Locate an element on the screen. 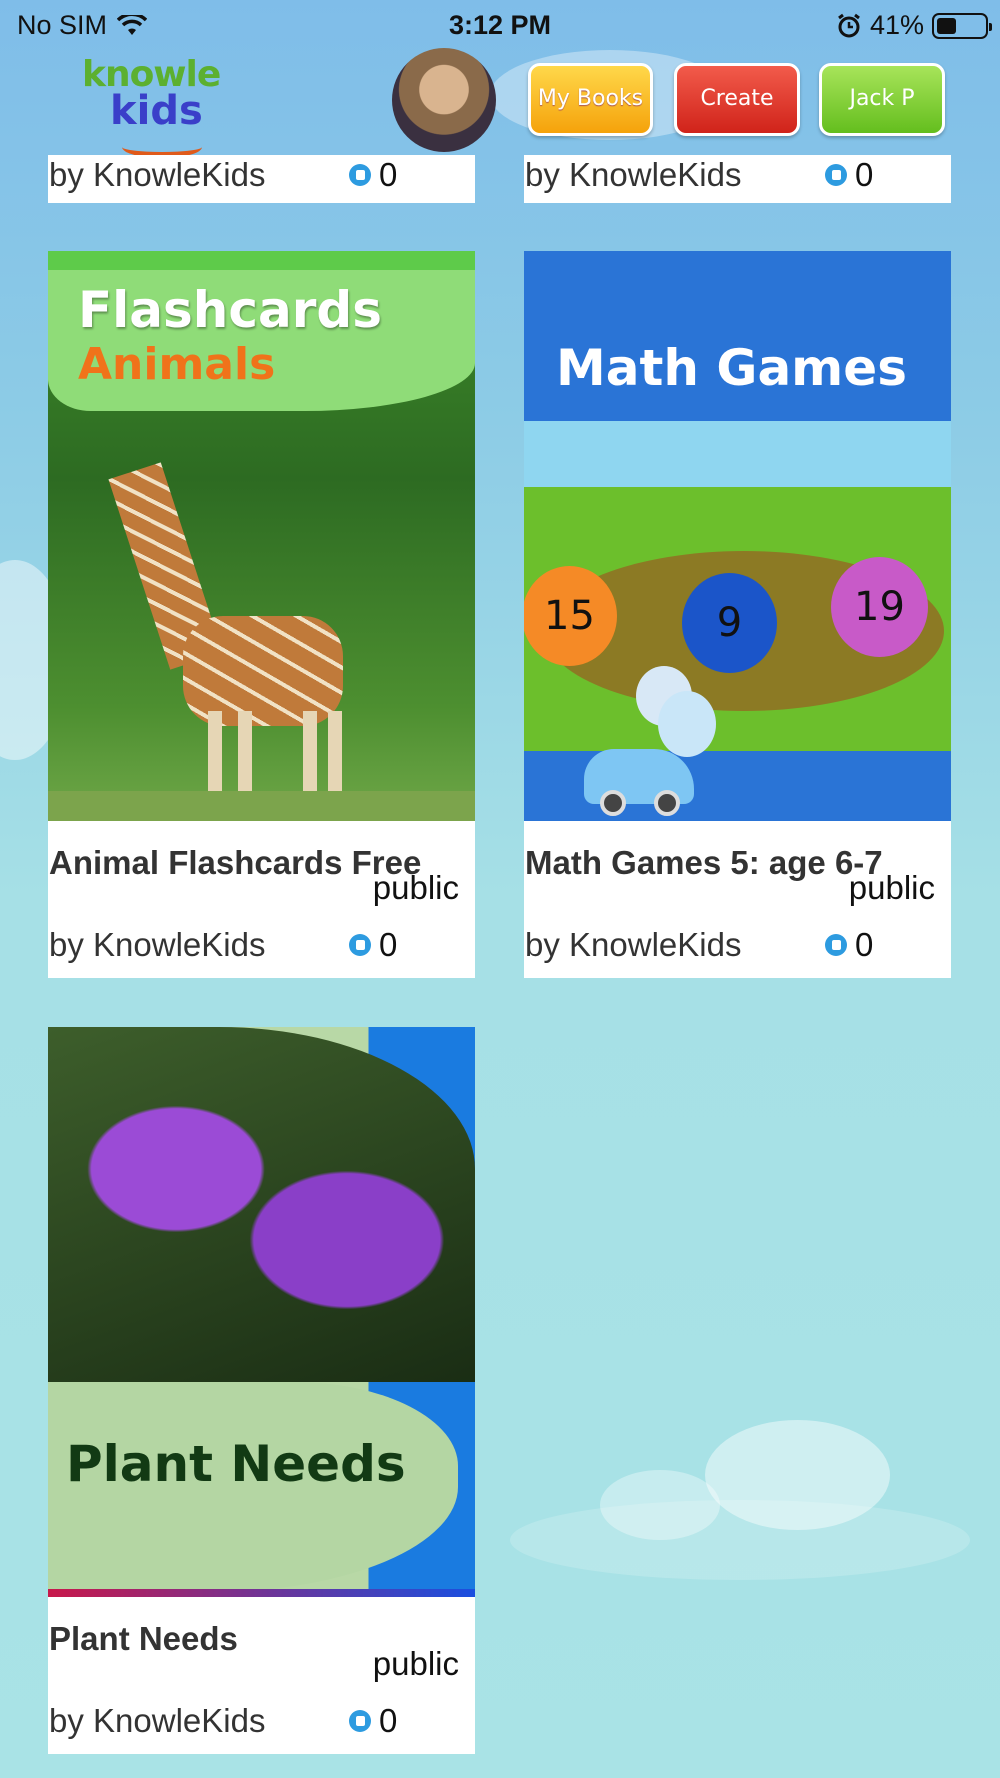  book-title: Math Games 5: age 6-7 is located at coordinates (704, 862).